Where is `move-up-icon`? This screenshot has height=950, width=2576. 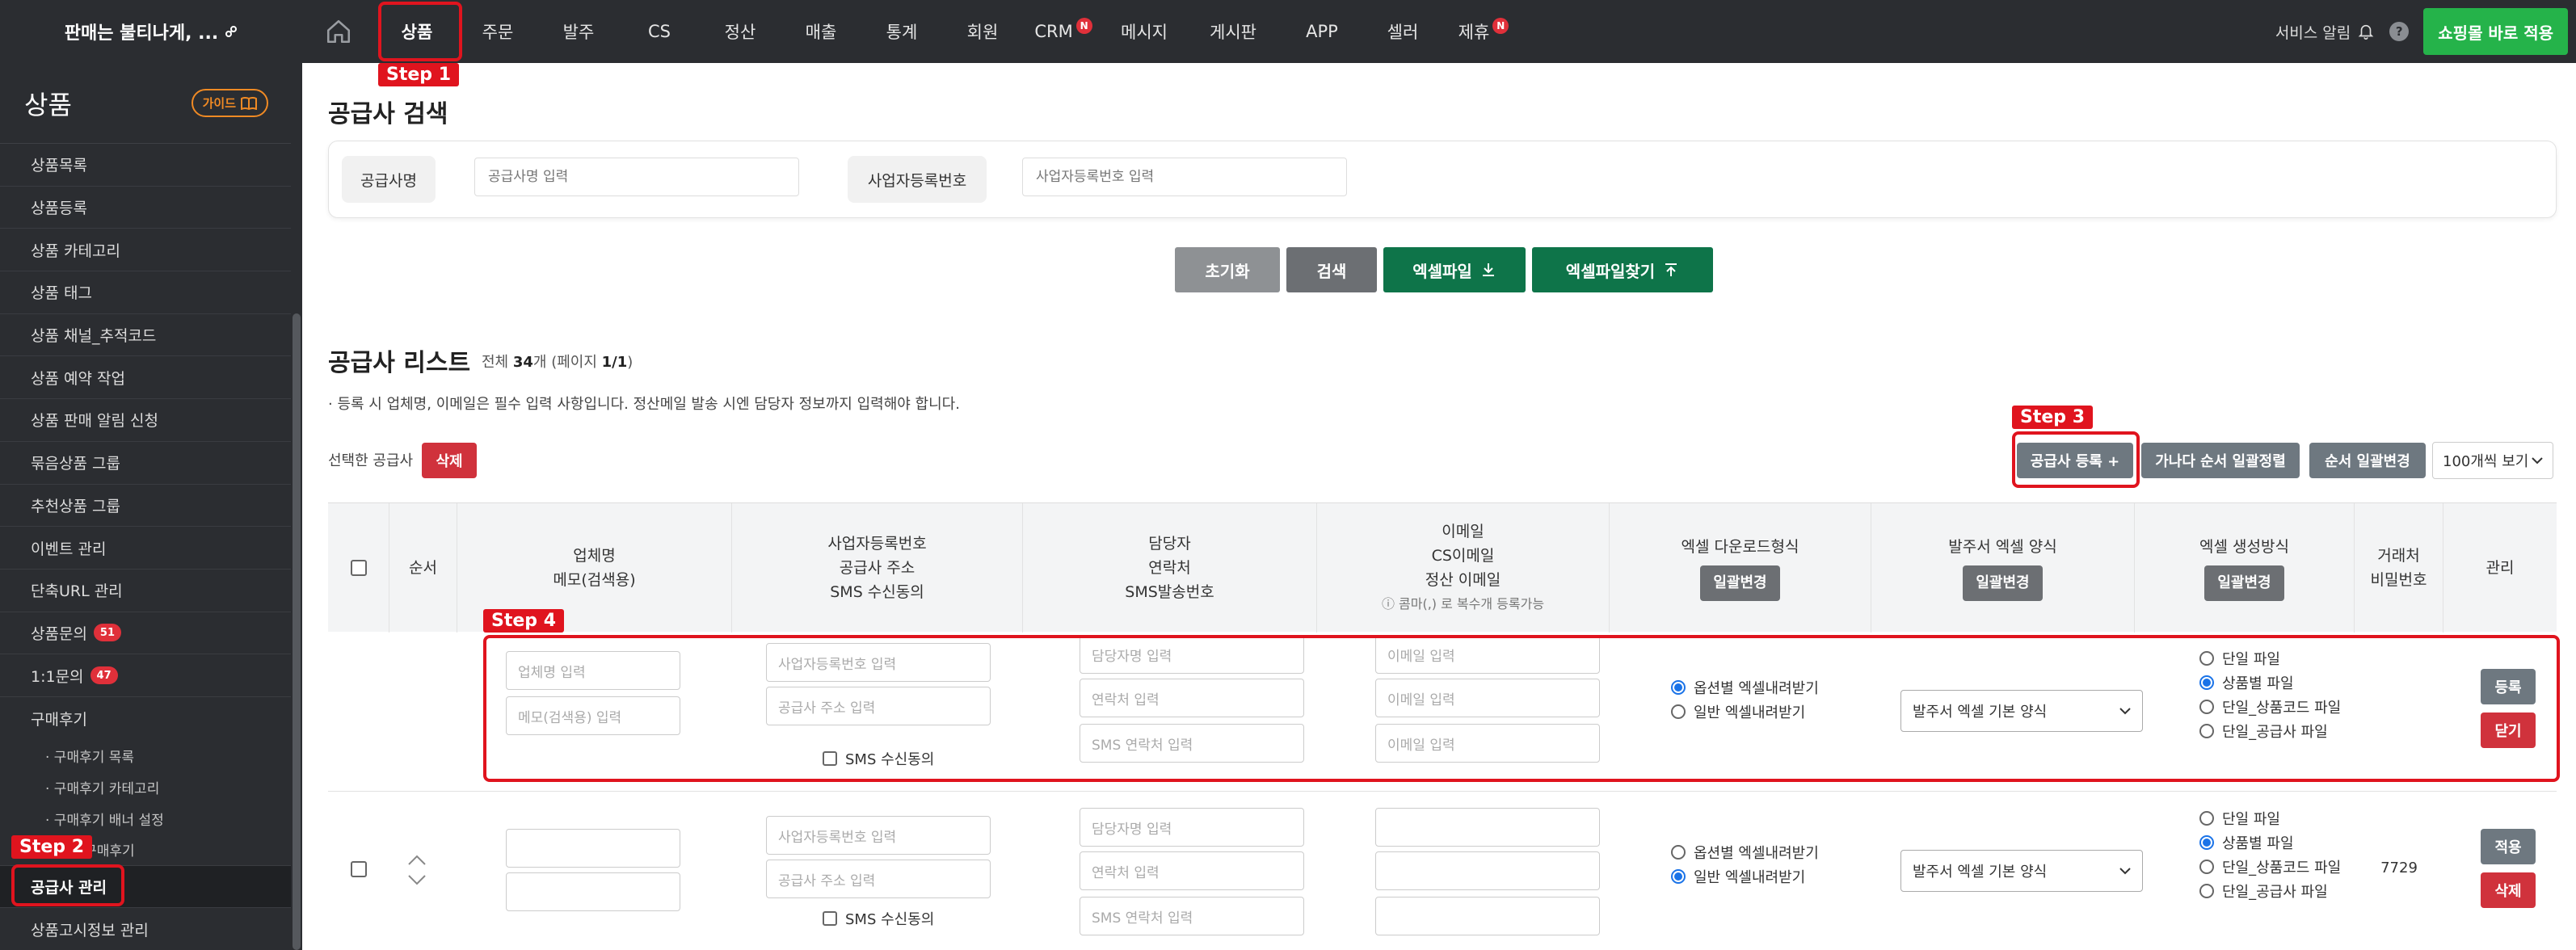 move-up-icon is located at coordinates (417, 860).